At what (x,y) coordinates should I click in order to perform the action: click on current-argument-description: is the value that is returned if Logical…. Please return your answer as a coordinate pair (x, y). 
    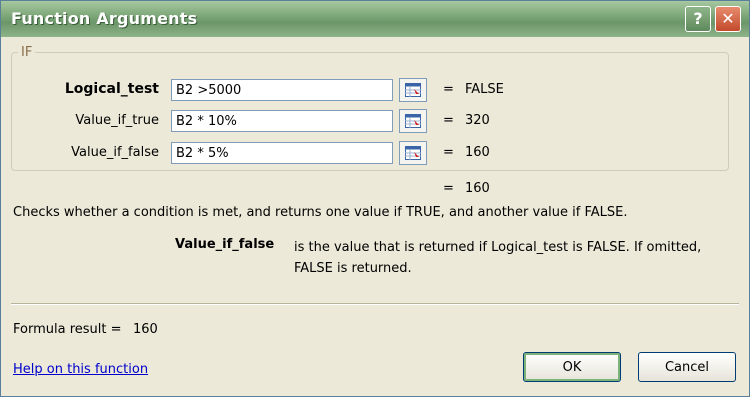
    Looking at the image, I should click on (498, 258).